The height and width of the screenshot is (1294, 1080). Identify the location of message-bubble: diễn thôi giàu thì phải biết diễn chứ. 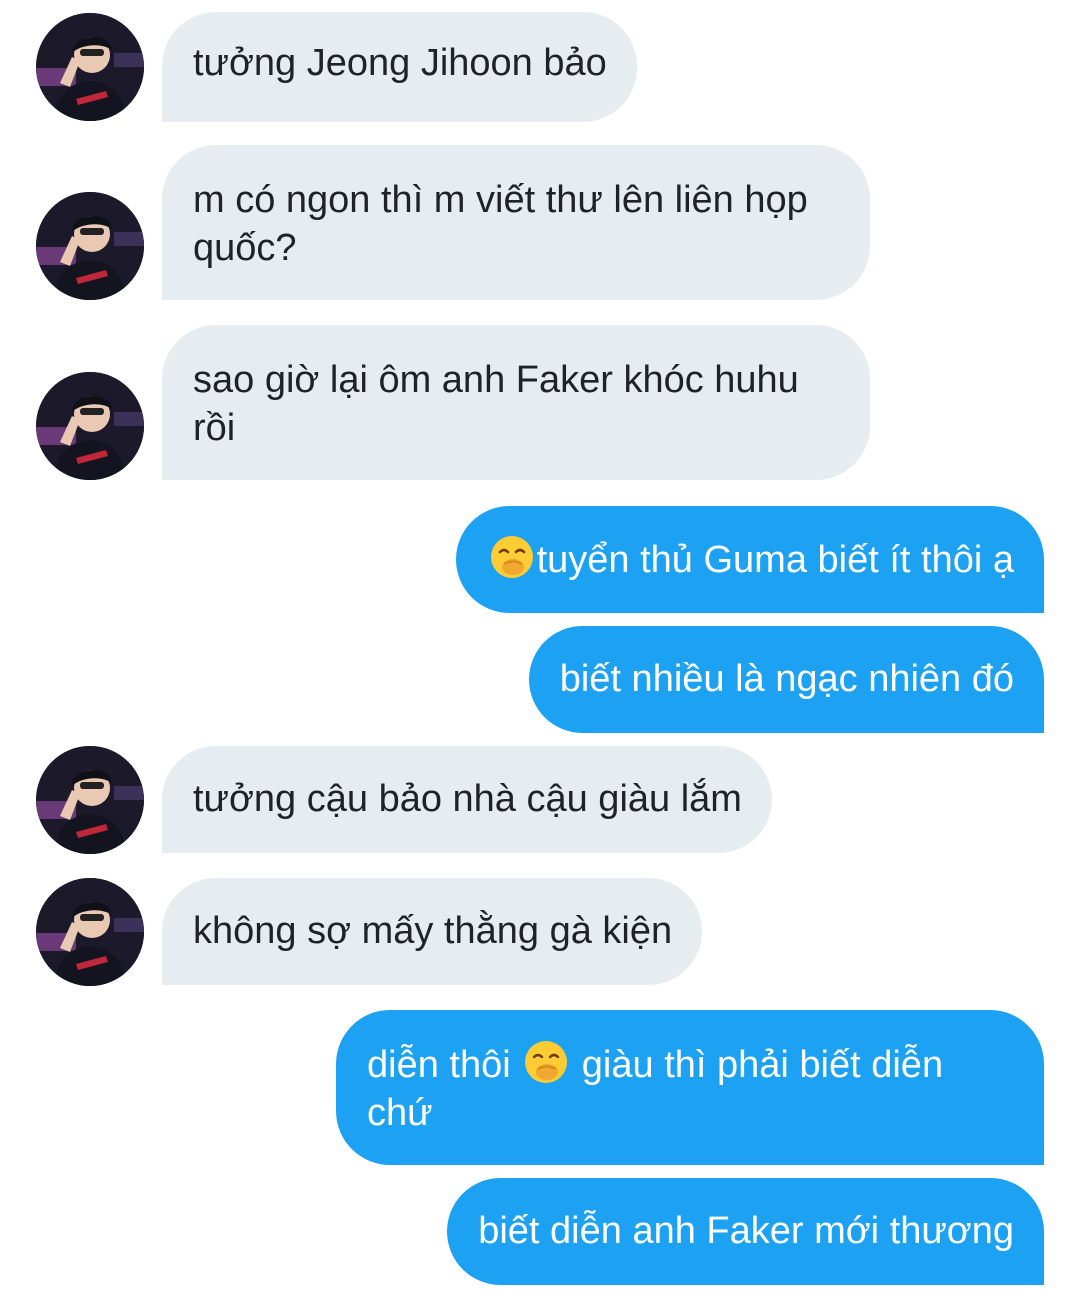
(690, 1087).